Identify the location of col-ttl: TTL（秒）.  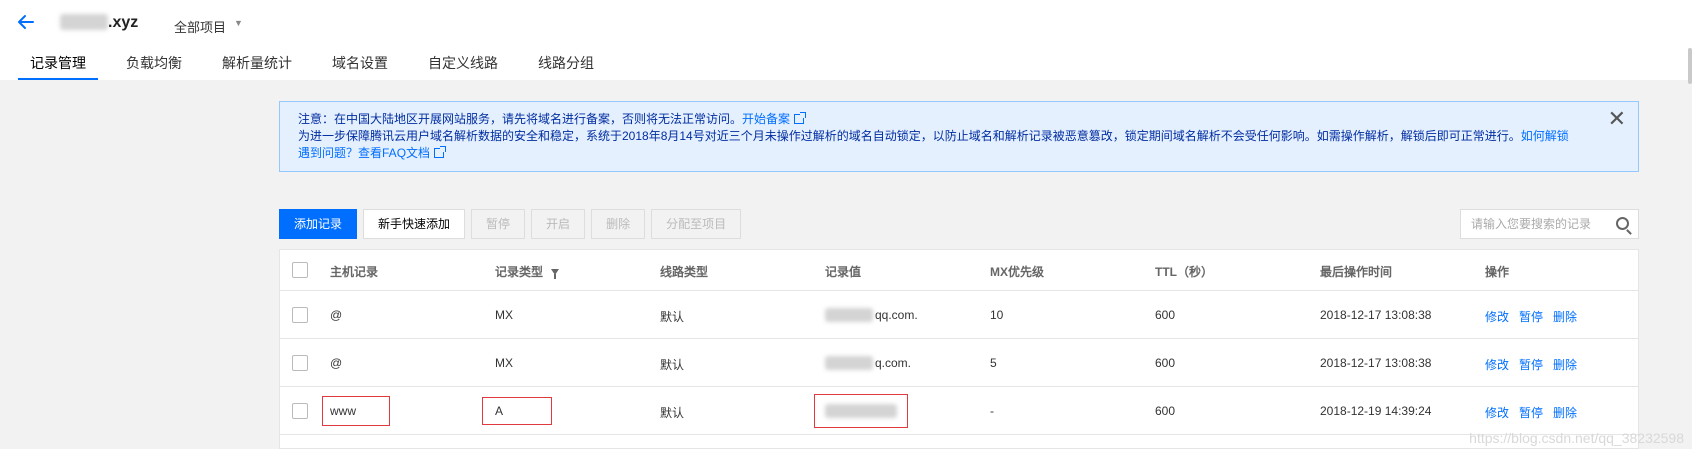
(1184, 272).